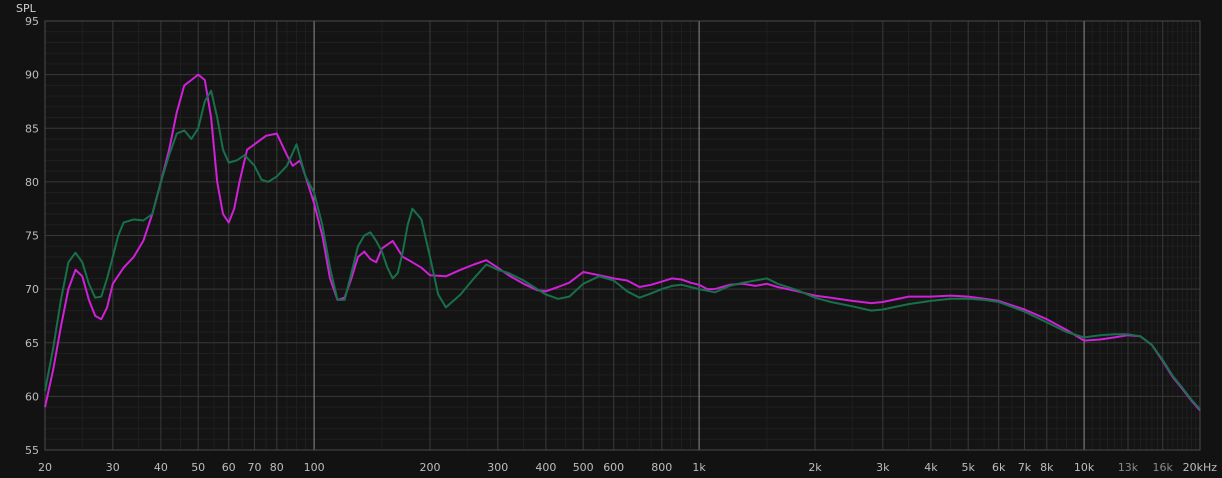 The image size is (1222, 478). Describe the element at coordinates (32, 75) in the screenshot. I see `y-tick-label: 90` at that location.